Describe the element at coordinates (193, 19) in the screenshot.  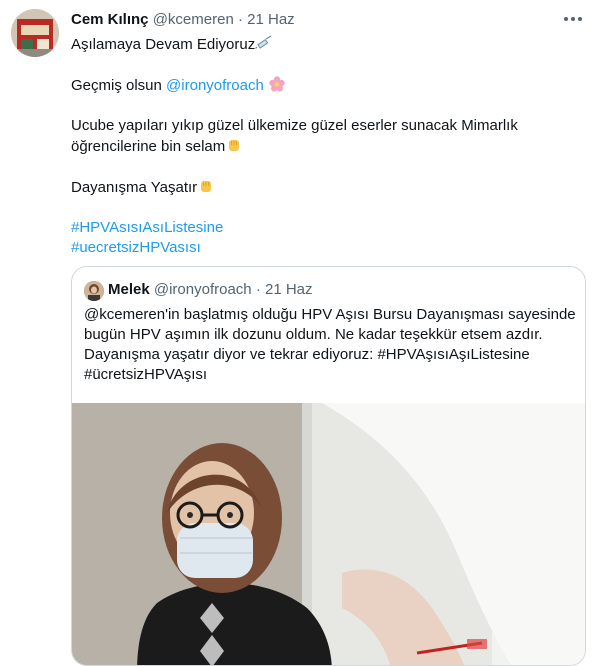
I see `author-handle: @kcemeren` at that location.